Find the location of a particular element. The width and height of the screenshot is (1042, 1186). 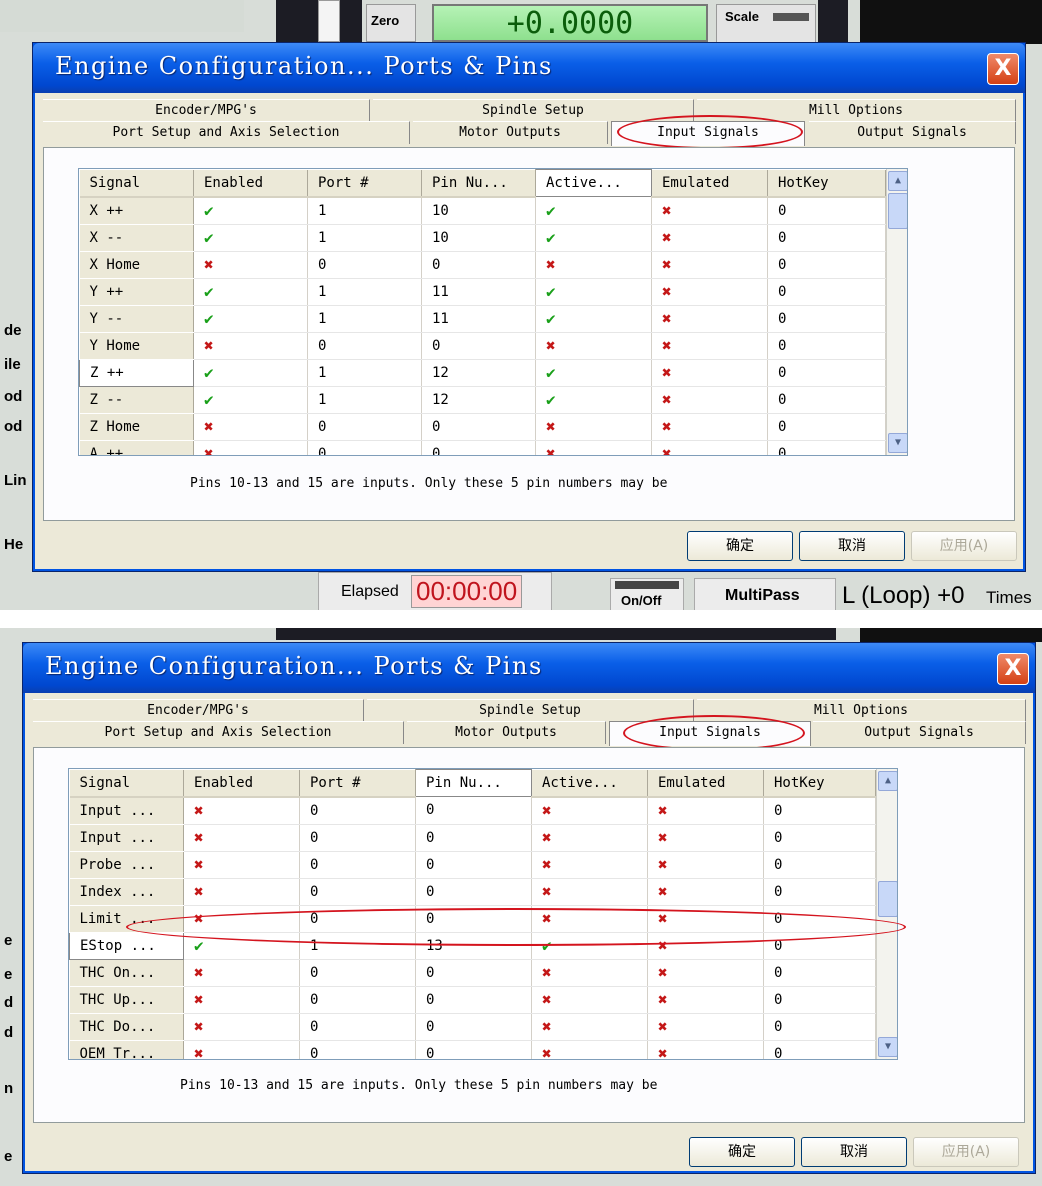

col-header-port: Port # is located at coordinates (364, 183).